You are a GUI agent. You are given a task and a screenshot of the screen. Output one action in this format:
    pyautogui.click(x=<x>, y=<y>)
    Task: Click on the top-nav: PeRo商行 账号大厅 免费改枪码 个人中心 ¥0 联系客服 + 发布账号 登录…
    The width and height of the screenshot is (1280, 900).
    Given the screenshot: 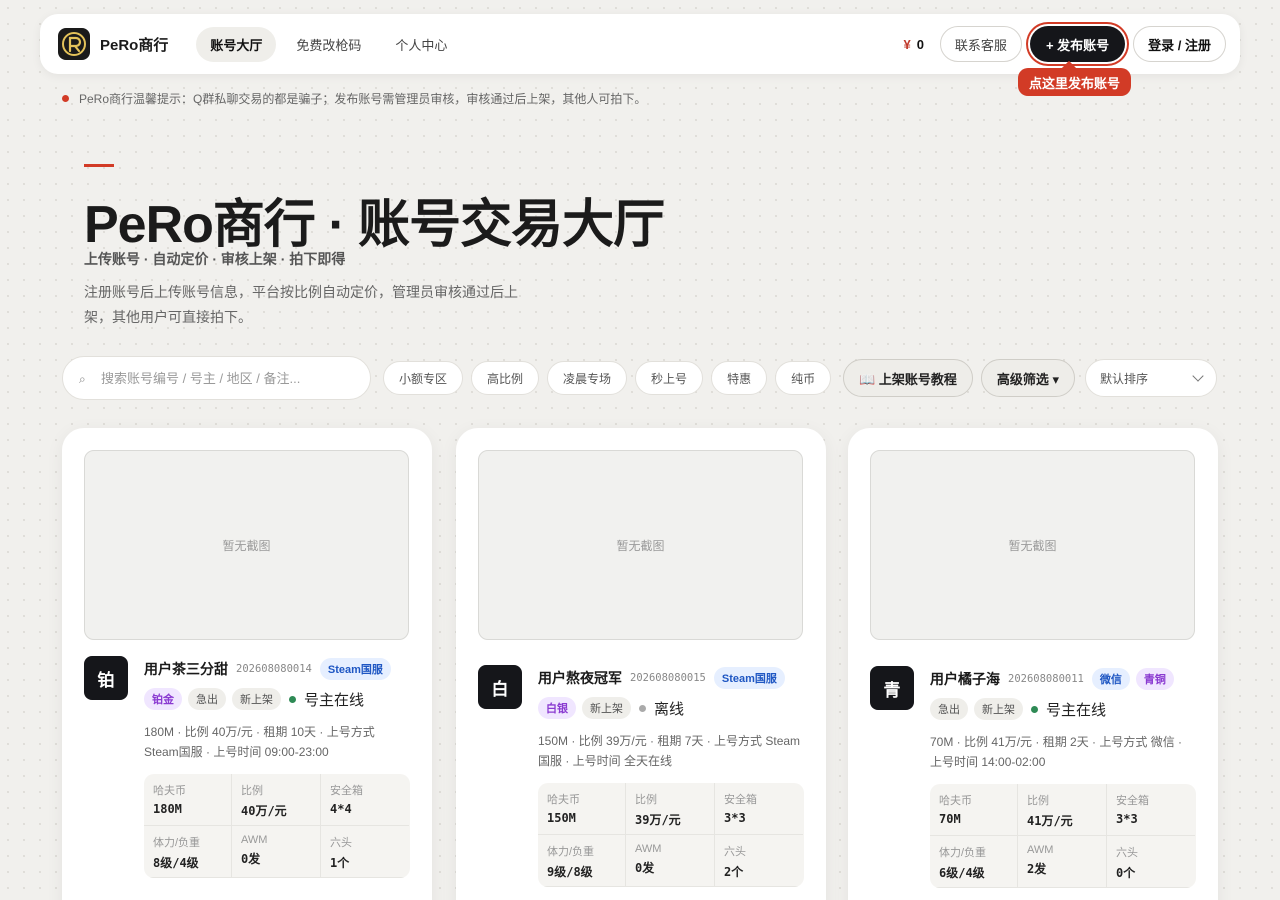 What is the action you would take?
    pyautogui.click(x=640, y=44)
    